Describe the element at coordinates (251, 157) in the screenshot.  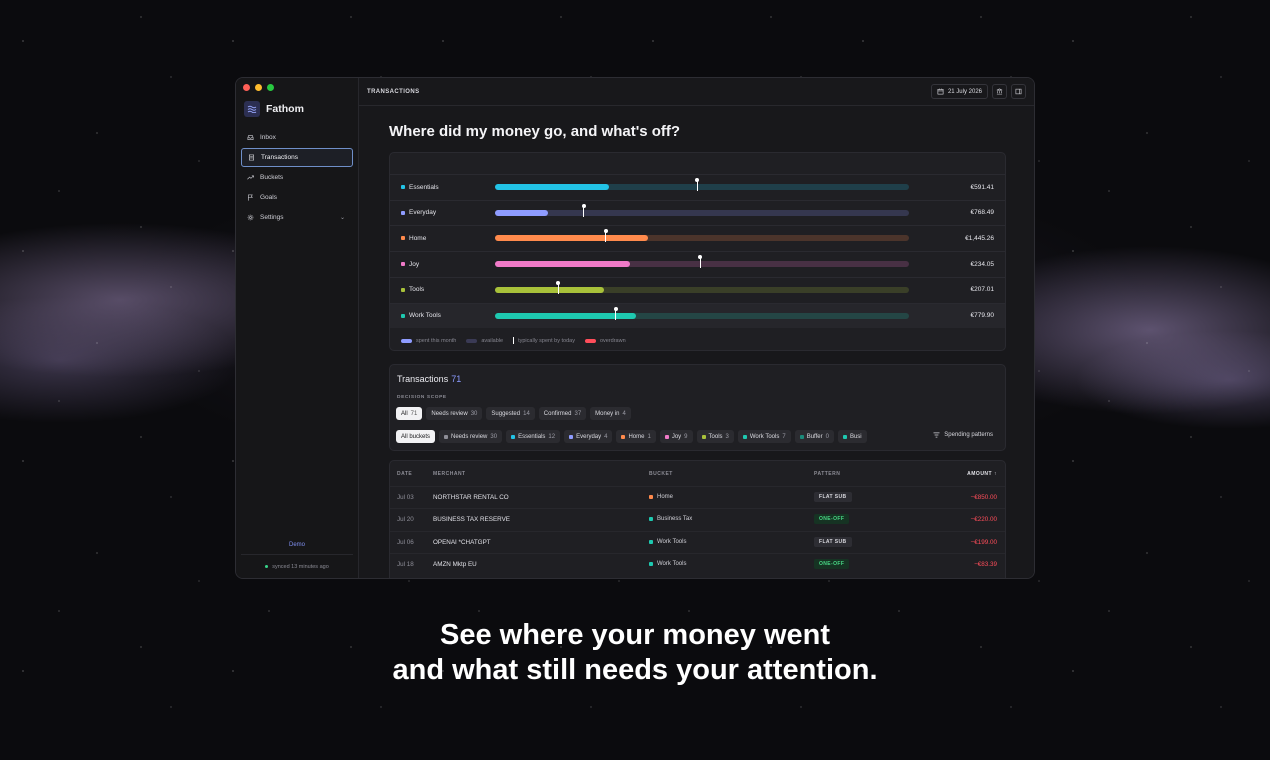
I see `receipt-icon` at that location.